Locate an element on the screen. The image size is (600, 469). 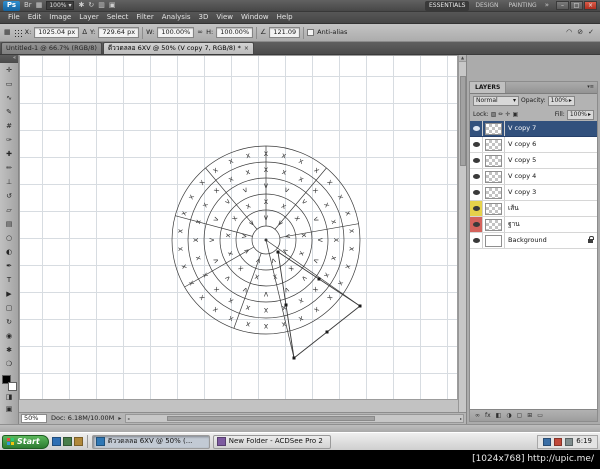
commit-transform-icon: ✓ is located at coordinates (591, 32).